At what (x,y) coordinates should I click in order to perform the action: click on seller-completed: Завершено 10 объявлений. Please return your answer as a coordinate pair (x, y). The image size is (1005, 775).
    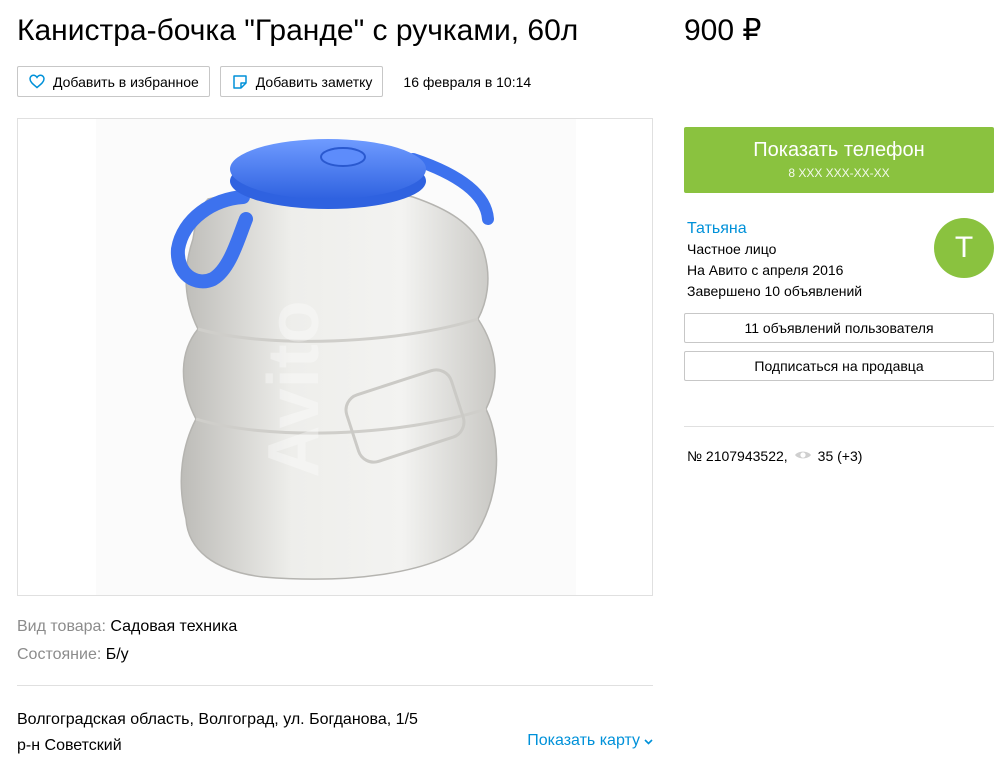
    Looking at the image, I should click on (775, 291).